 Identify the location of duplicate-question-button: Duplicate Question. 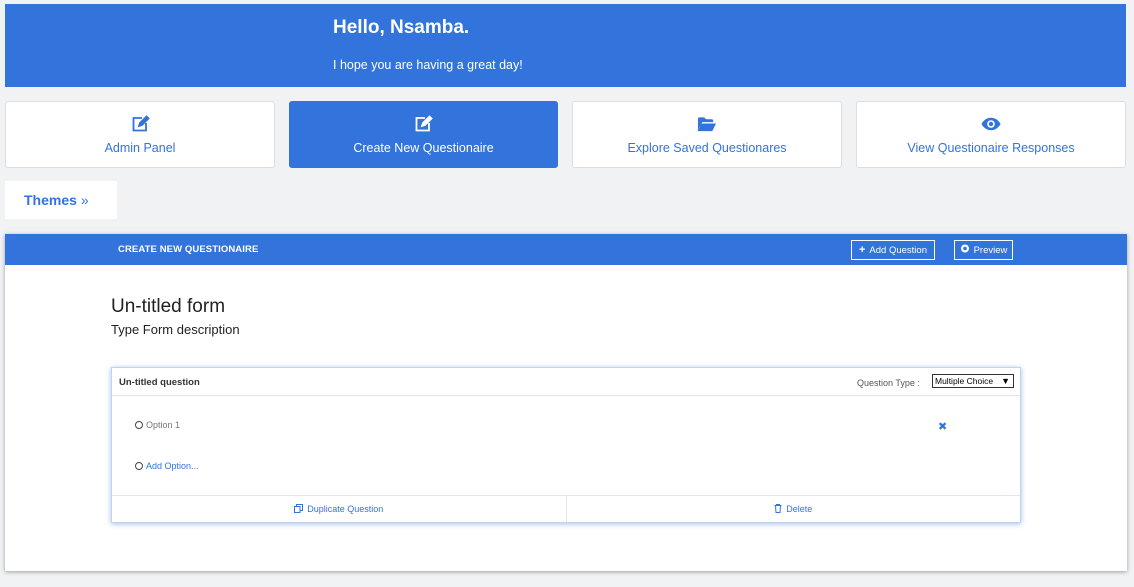
(339, 509).